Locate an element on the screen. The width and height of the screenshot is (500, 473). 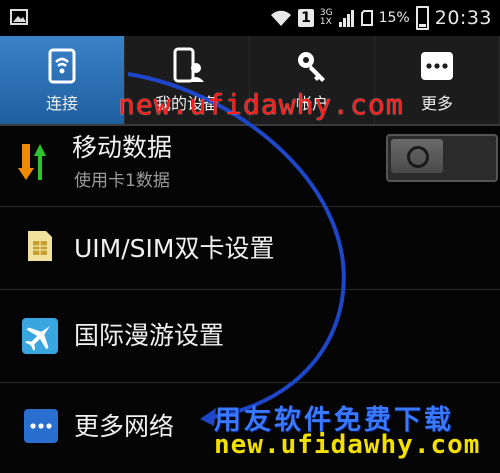
more-networks-title: 更多网络 is located at coordinates (124, 426).